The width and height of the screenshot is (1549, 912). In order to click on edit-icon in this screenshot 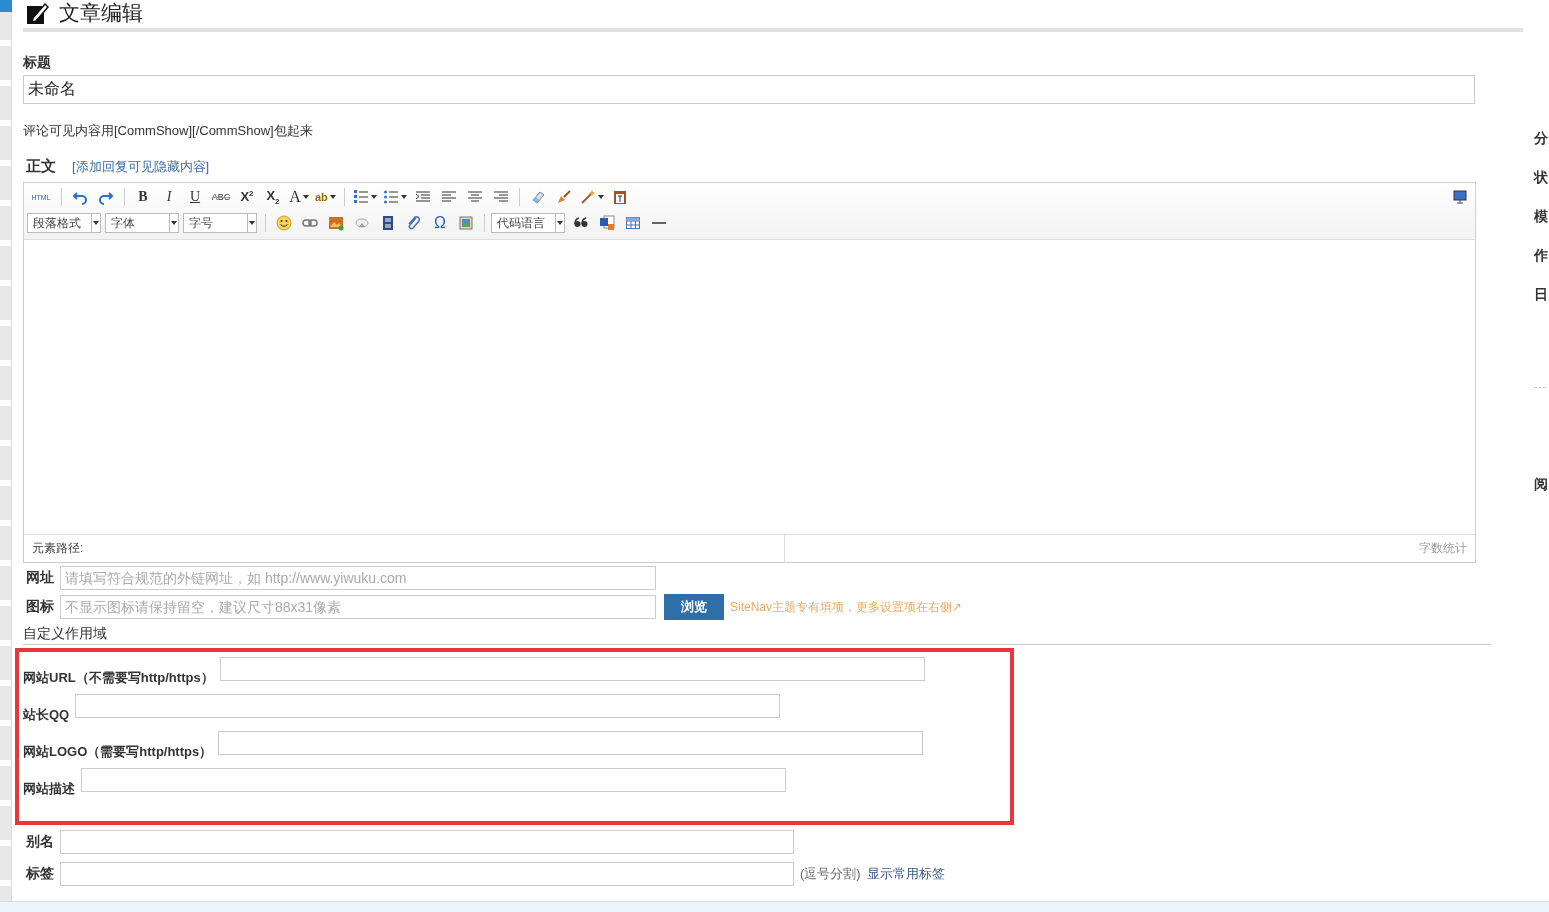, I will do `click(38, 13)`.